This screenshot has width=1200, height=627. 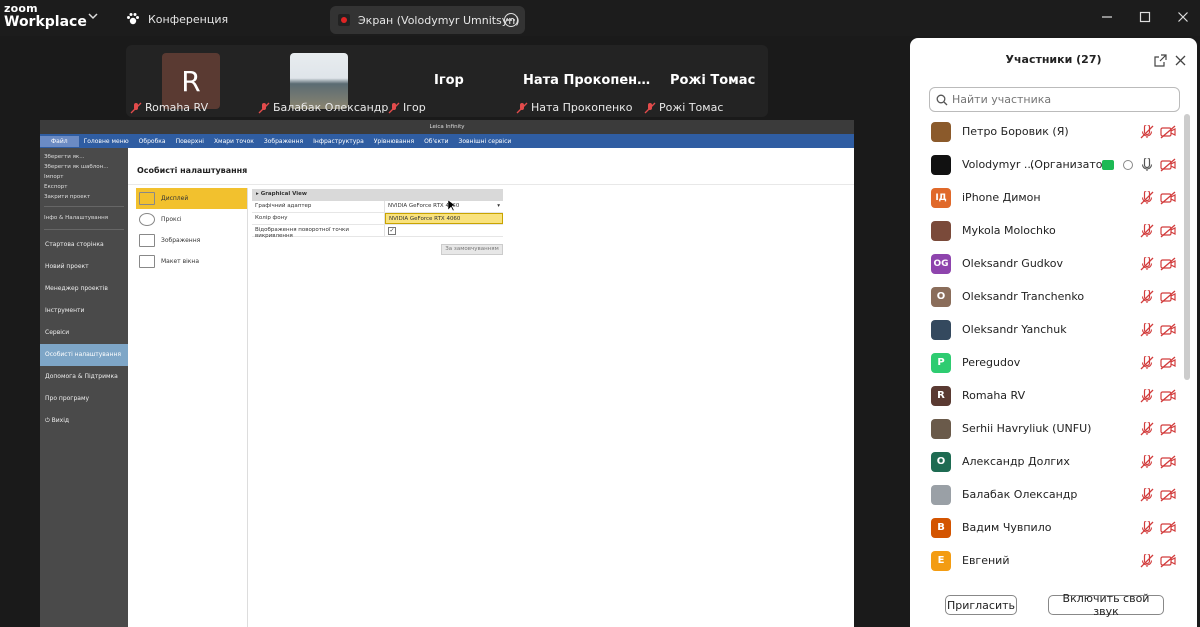 What do you see at coordinates (703, 81) in the screenshot?
I see `video-tile: Рожі Томас Рожі Томас` at bounding box center [703, 81].